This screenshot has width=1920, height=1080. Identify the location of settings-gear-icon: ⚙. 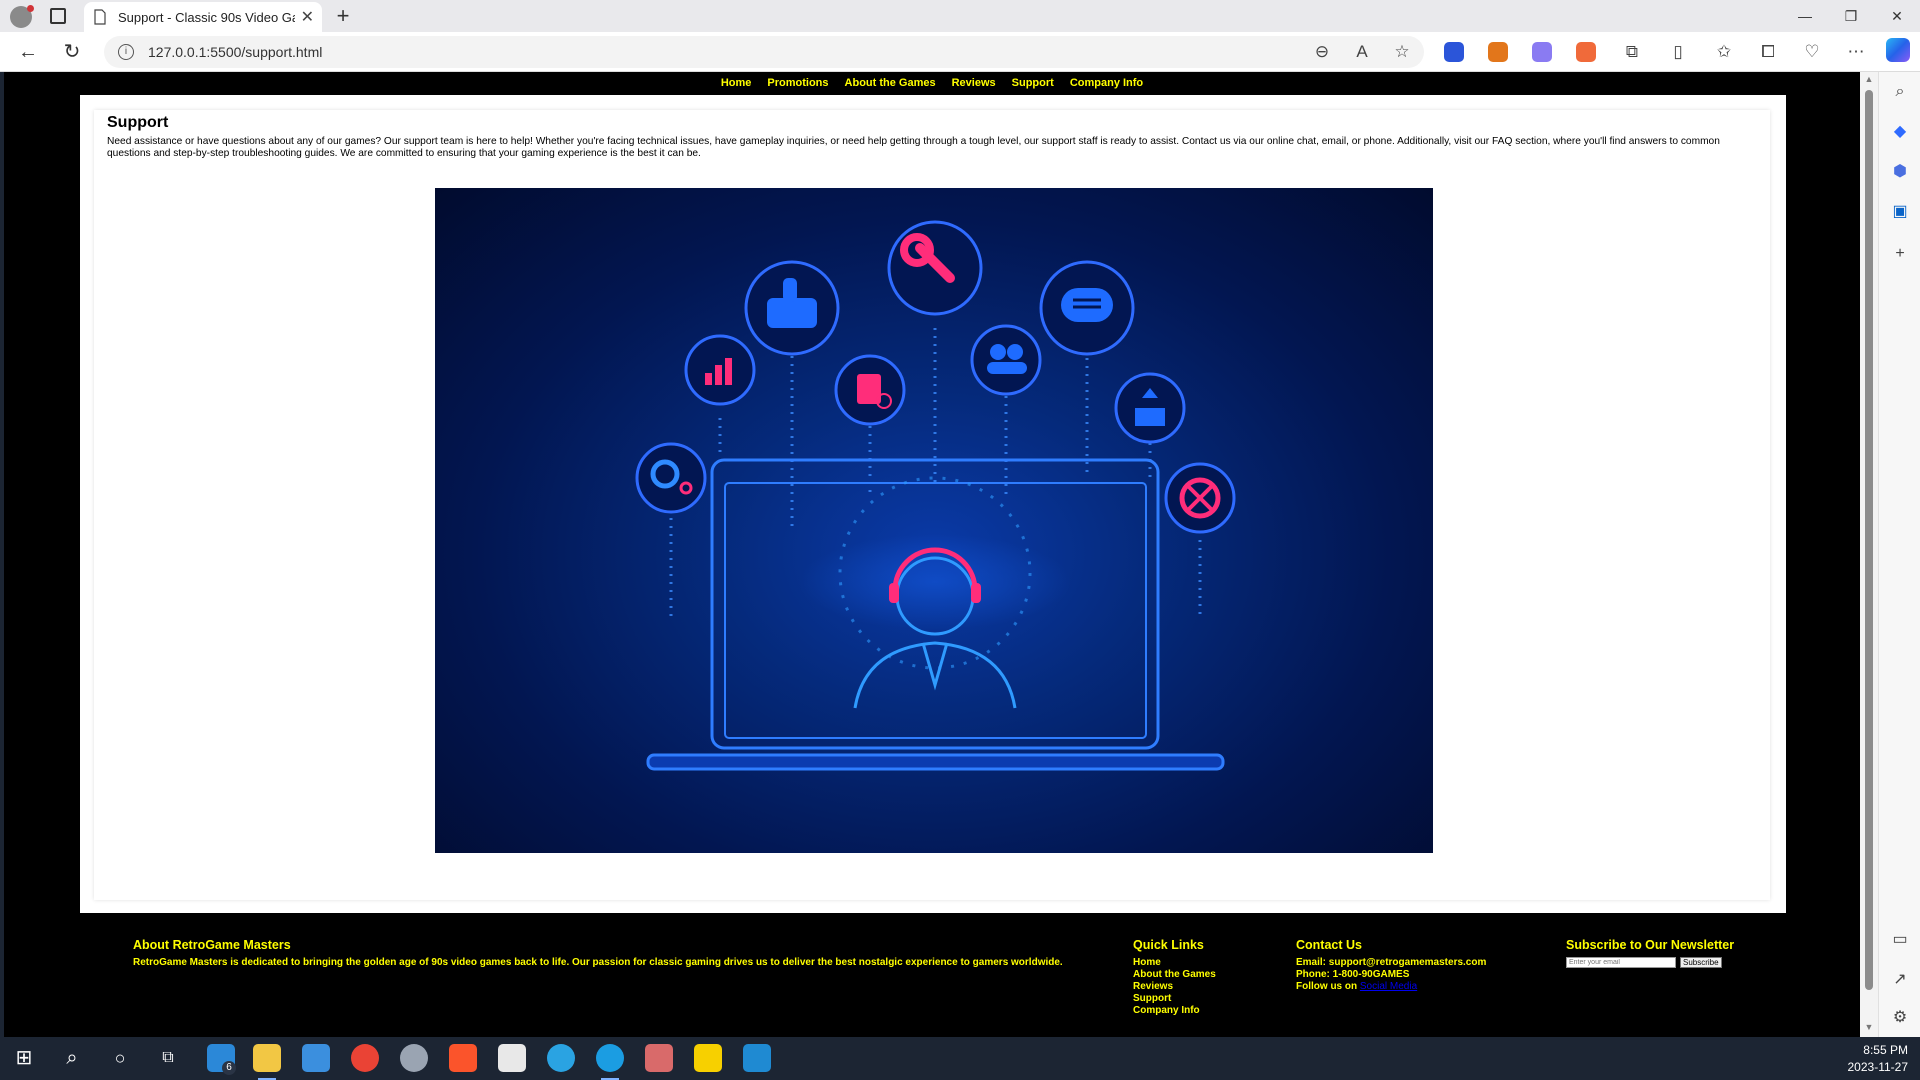
(1900, 1018).